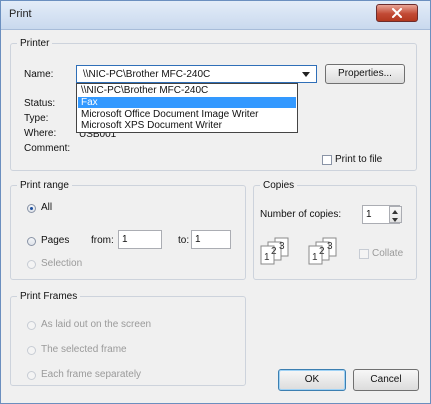 This screenshot has width=431, height=404. I want to click on from-label: from:, so click(102, 240).